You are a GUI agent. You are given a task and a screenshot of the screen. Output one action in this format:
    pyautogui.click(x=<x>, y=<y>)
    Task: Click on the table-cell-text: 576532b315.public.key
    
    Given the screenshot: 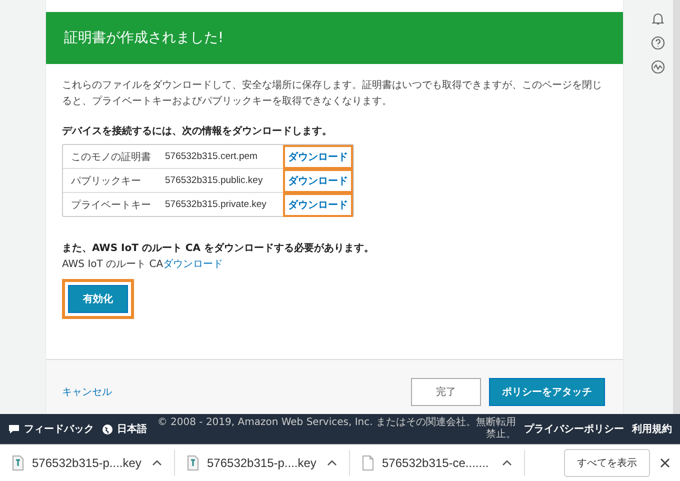 What is the action you would take?
    pyautogui.click(x=214, y=180)
    